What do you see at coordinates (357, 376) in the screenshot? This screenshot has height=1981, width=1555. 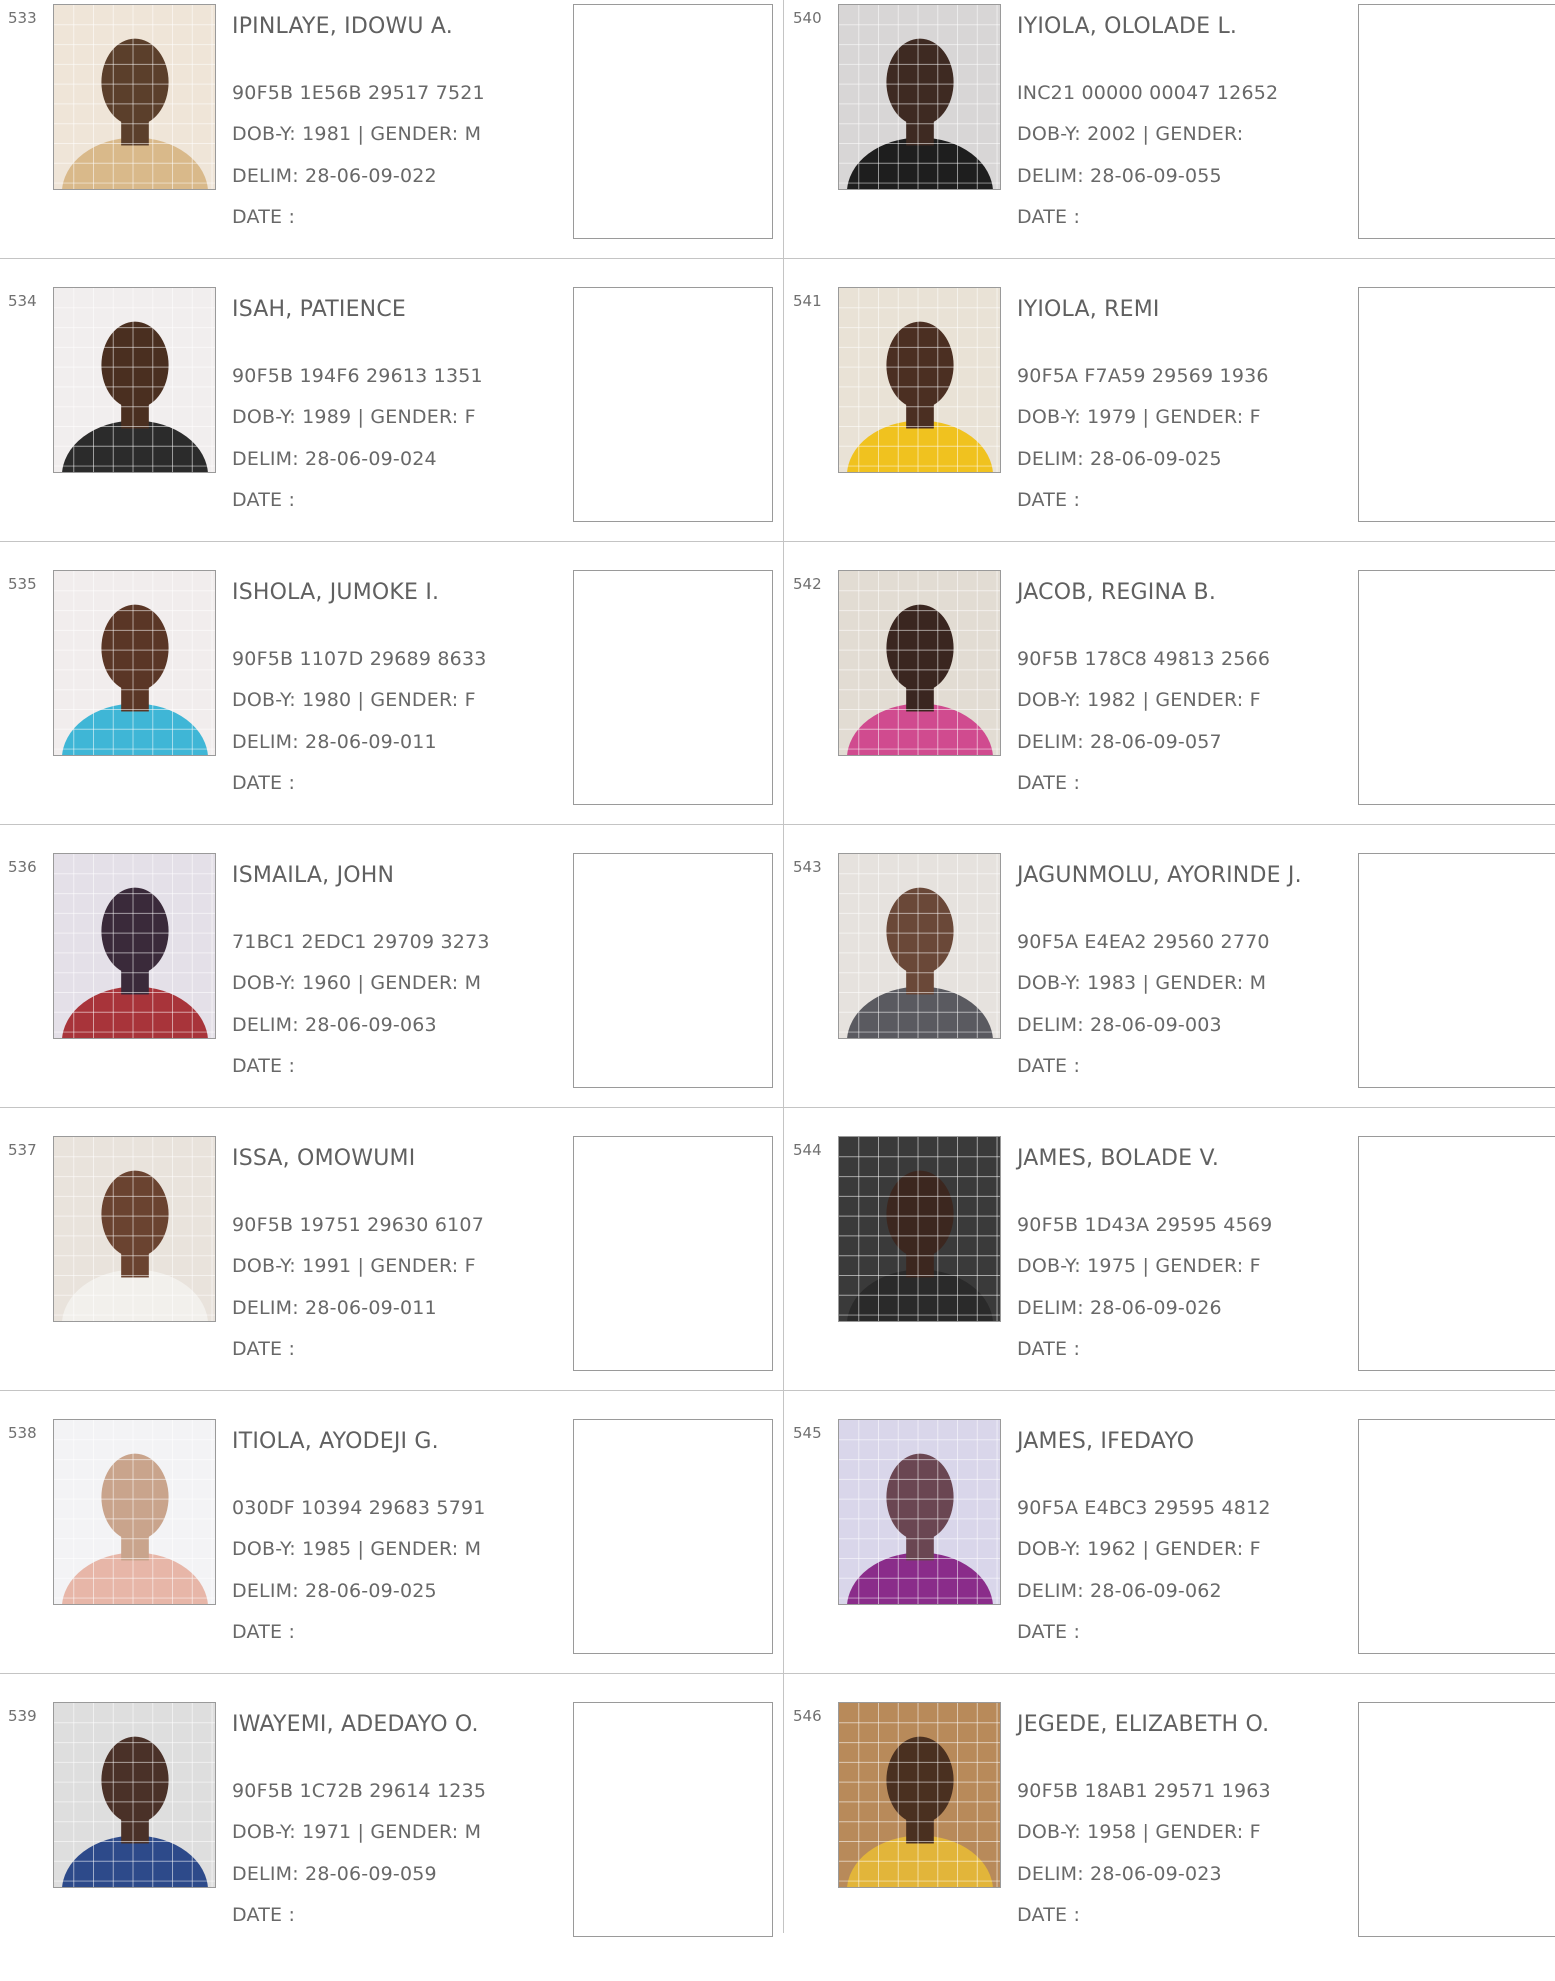 I see `voter-id-number: 90F5B 194F6 29613 1351` at bounding box center [357, 376].